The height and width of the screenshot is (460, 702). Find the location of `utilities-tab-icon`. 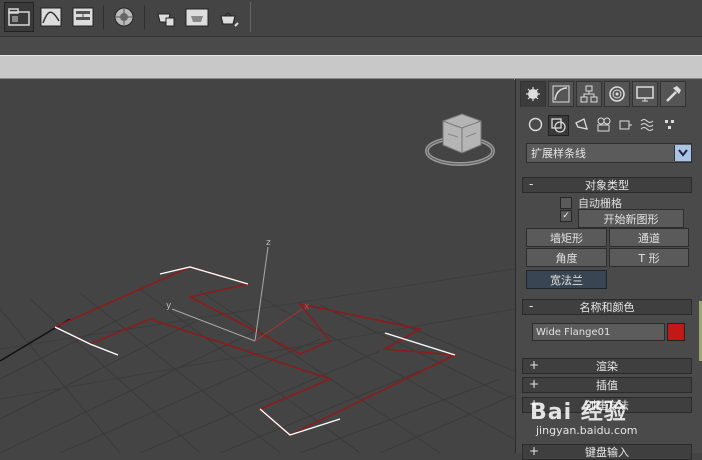

utilities-tab-icon is located at coordinates (673, 94).